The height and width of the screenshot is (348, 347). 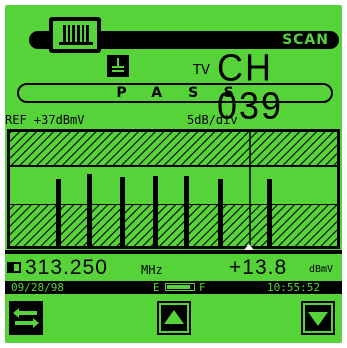 I want to click on upper-limit-band, so click(x=173, y=149).